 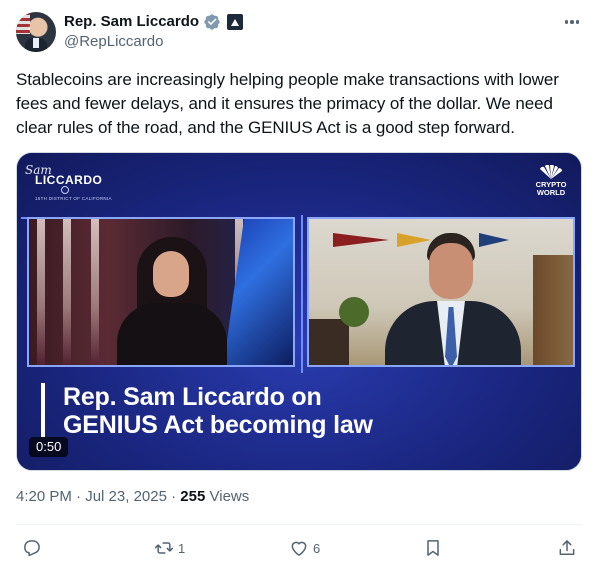 What do you see at coordinates (212, 22) in the screenshot?
I see `verified-badge-icon` at bounding box center [212, 22].